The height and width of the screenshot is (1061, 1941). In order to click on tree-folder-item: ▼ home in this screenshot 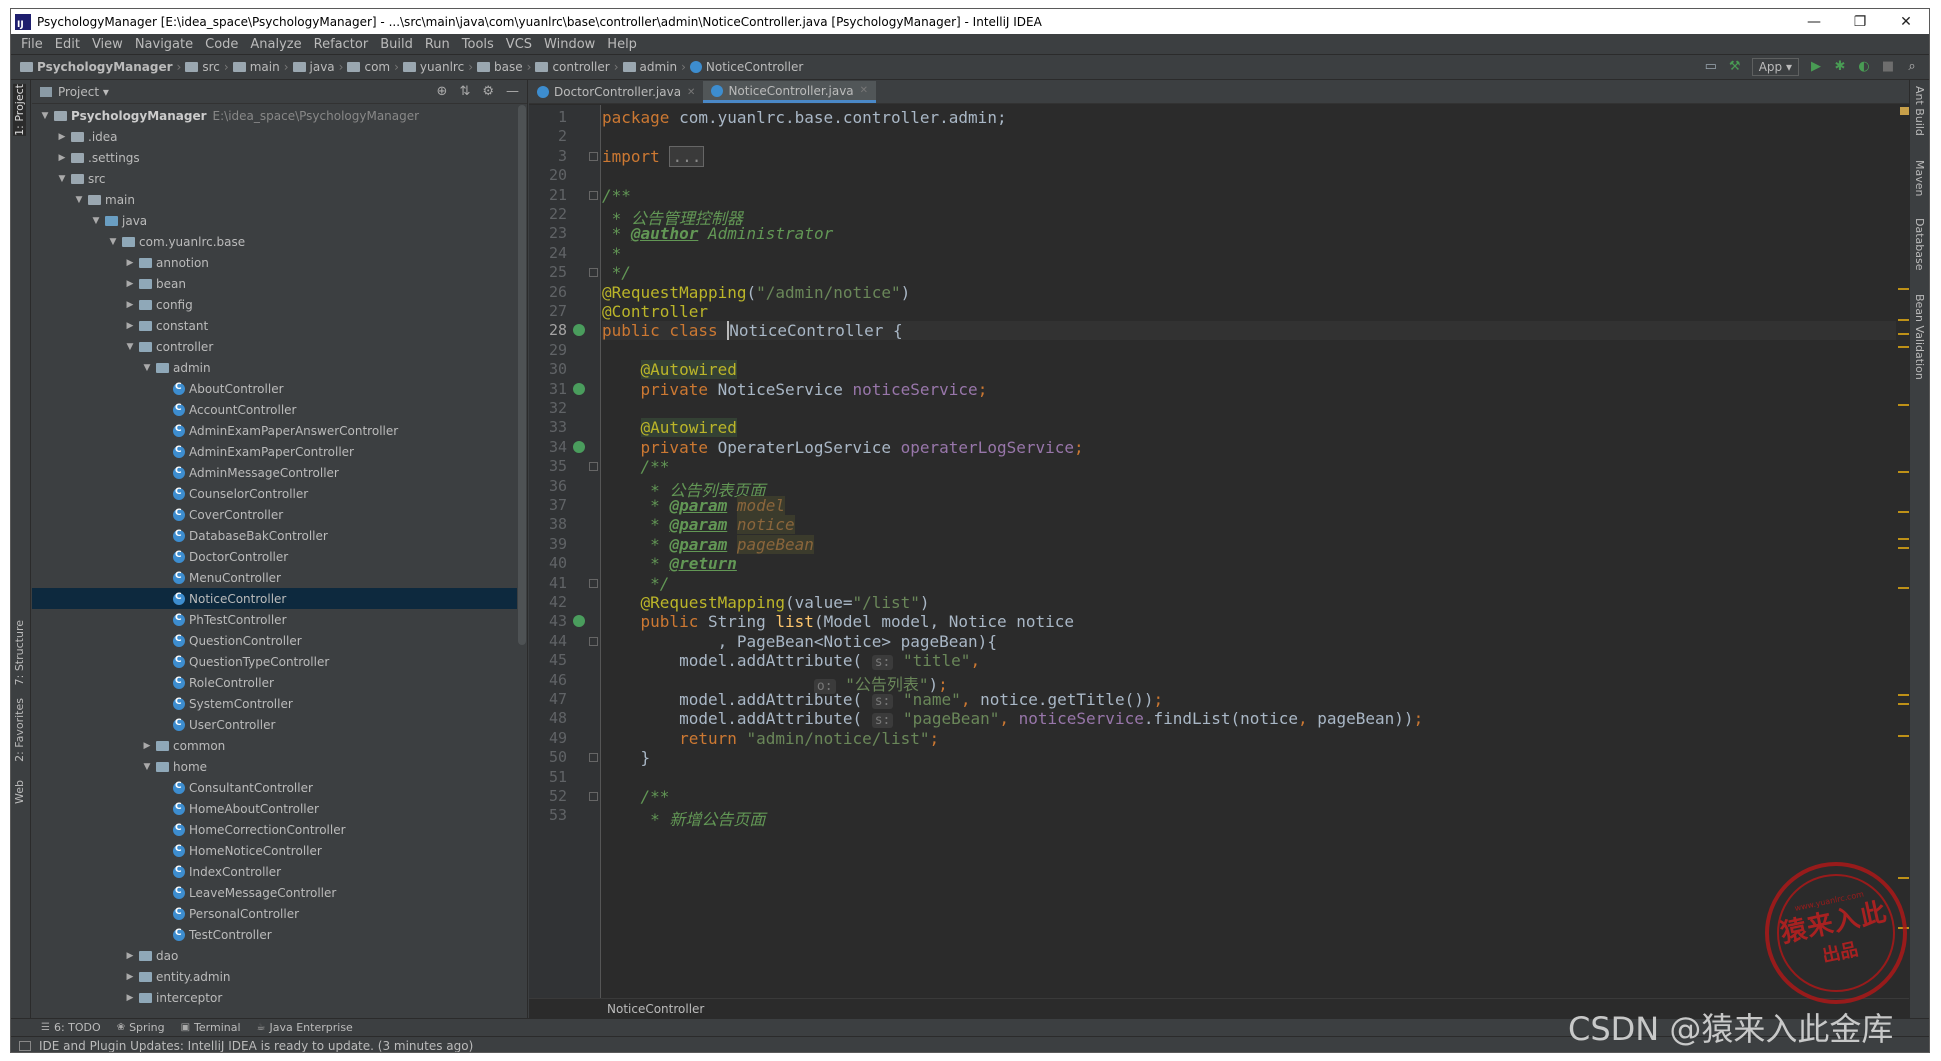, I will do `click(274, 766)`.